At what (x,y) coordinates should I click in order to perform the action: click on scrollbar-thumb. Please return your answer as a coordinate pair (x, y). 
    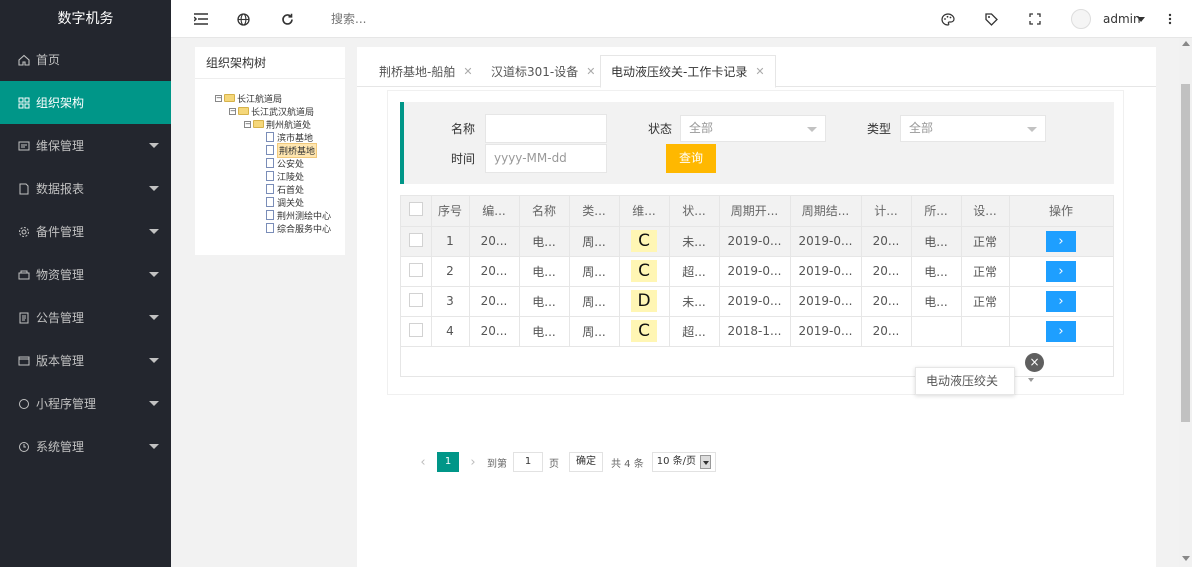
    Looking at the image, I should click on (1185, 253).